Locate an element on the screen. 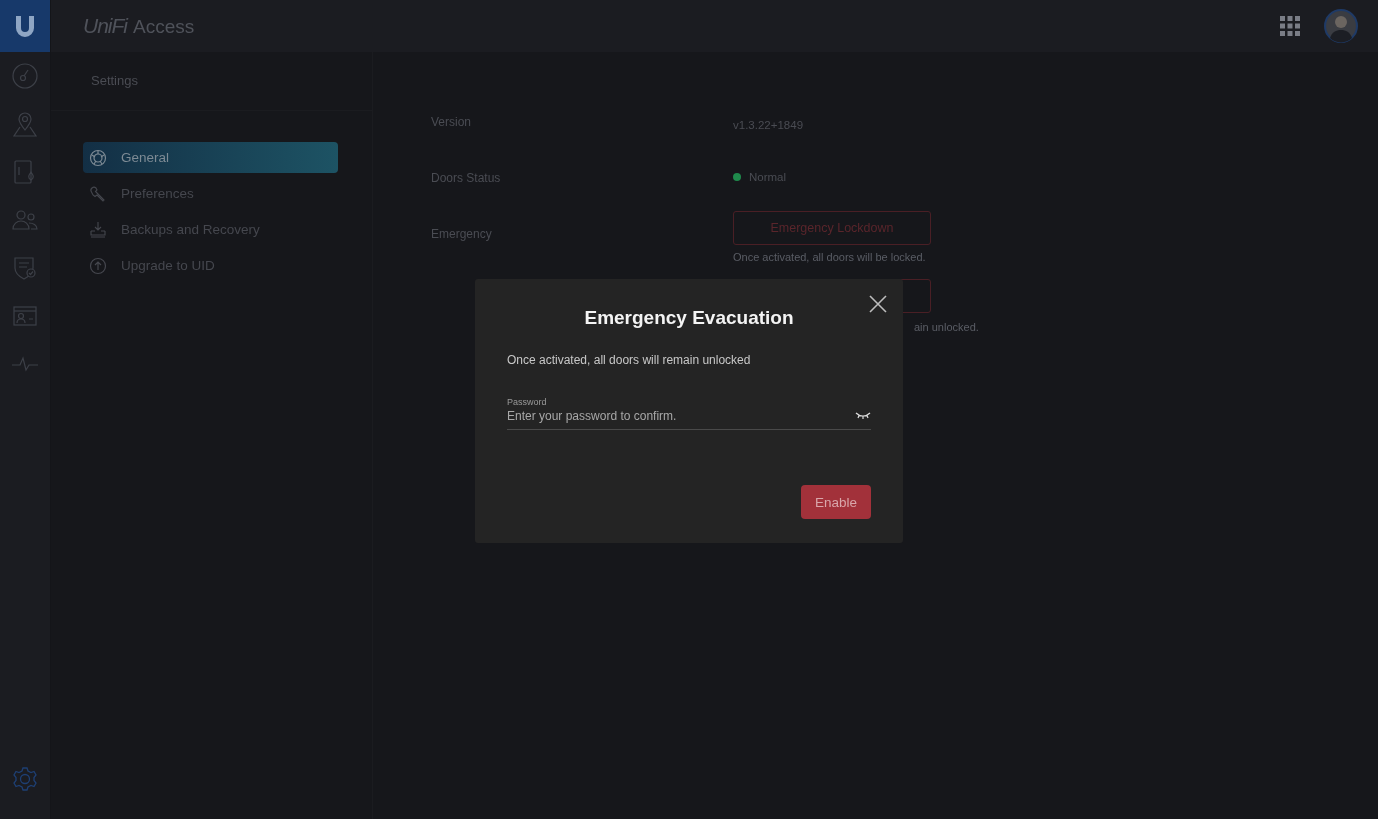  gauge-icon is located at coordinates (25, 76).